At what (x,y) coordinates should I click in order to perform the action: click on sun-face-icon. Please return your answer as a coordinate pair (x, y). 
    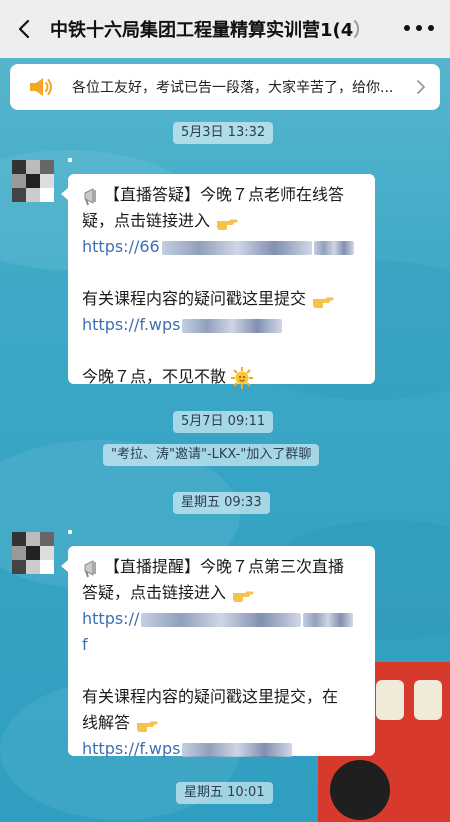
    Looking at the image, I should click on (242, 377).